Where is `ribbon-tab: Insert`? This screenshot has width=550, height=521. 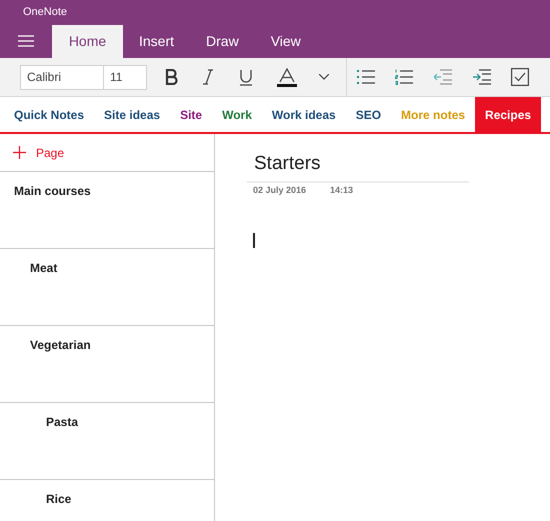
ribbon-tab: Insert is located at coordinates (156, 41).